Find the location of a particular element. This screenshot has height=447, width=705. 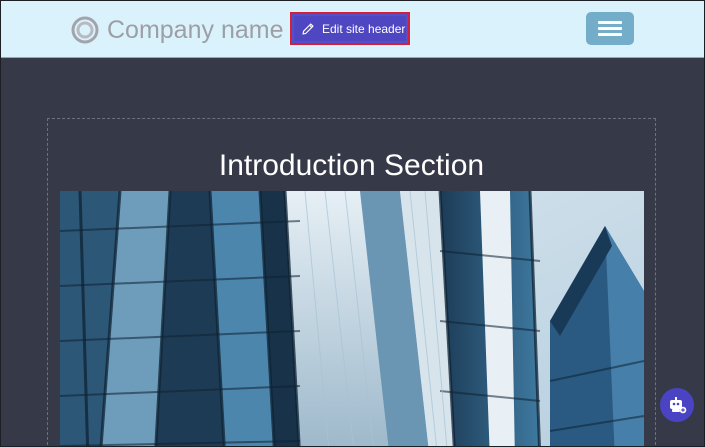

site-header: Company name Edit site header is located at coordinates (352, 29).